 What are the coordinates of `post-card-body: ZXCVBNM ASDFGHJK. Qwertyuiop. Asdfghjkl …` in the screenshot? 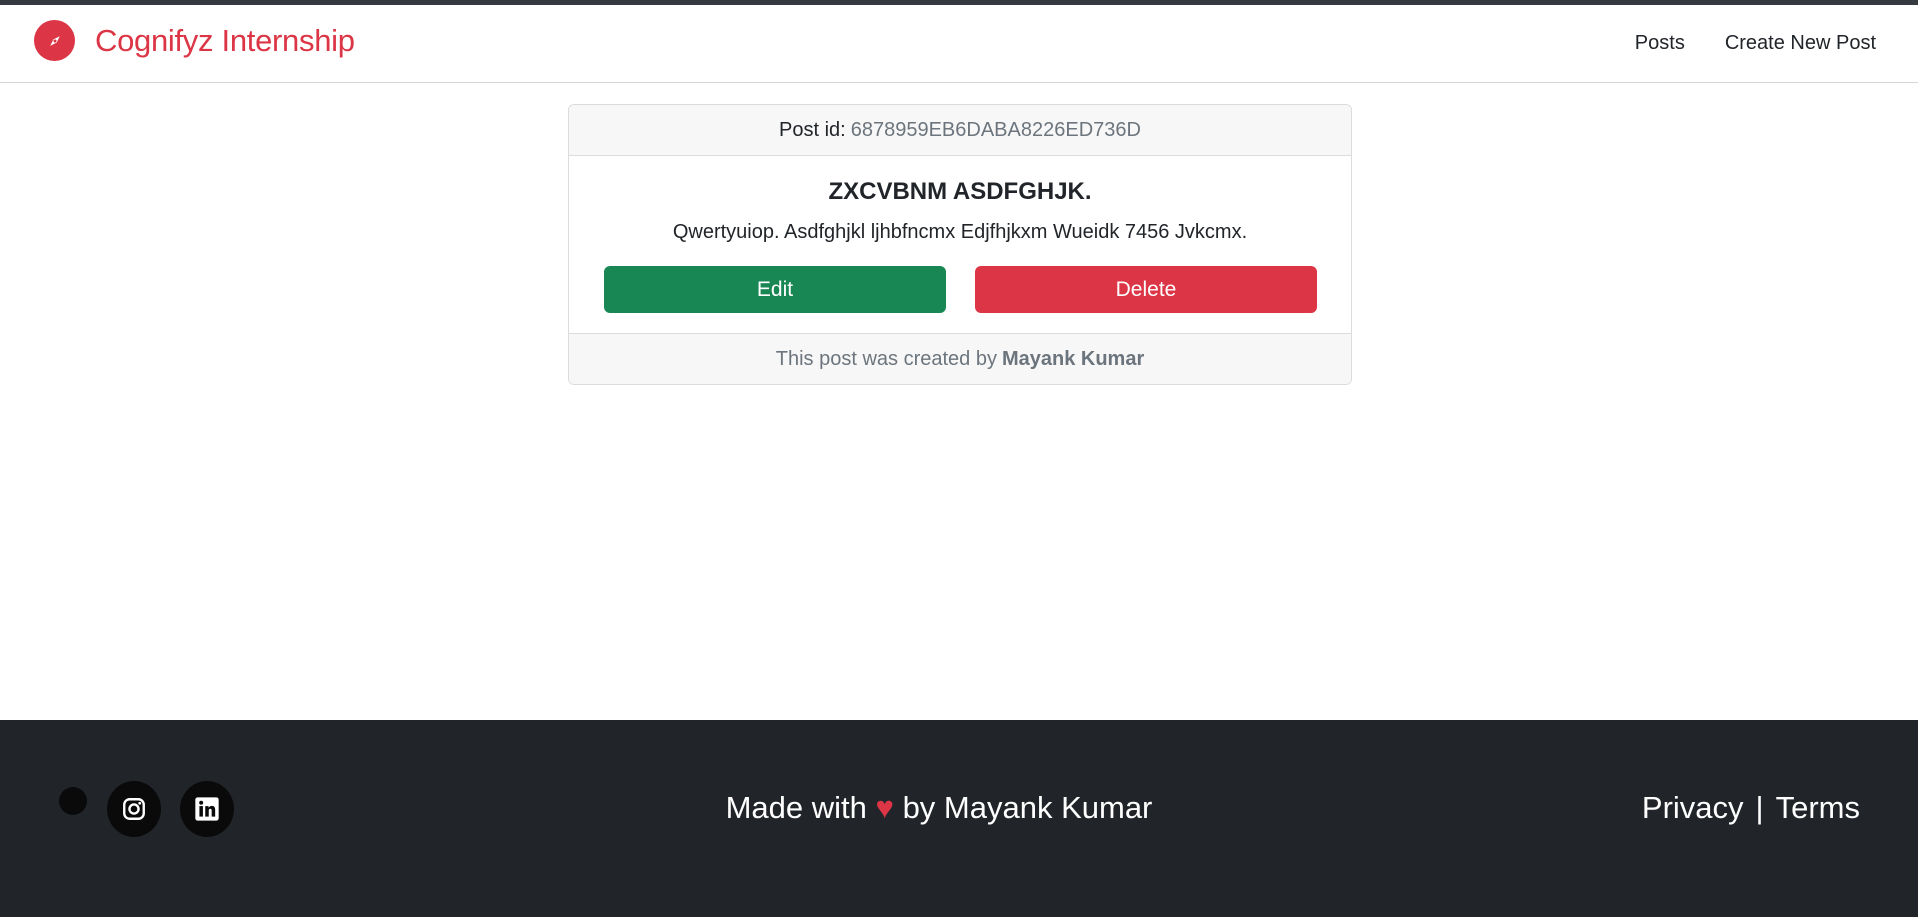 It's located at (960, 245).